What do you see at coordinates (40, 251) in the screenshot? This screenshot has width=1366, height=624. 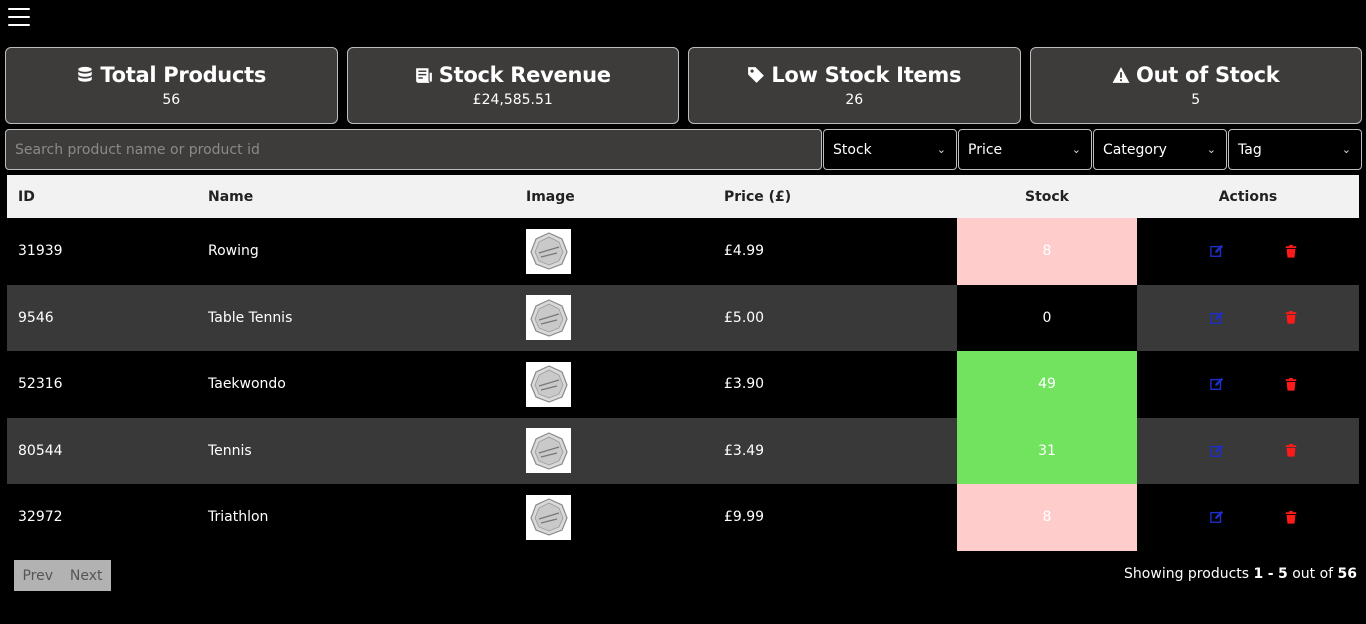 I see `cell-id: 31939` at bounding box center [40, 251].